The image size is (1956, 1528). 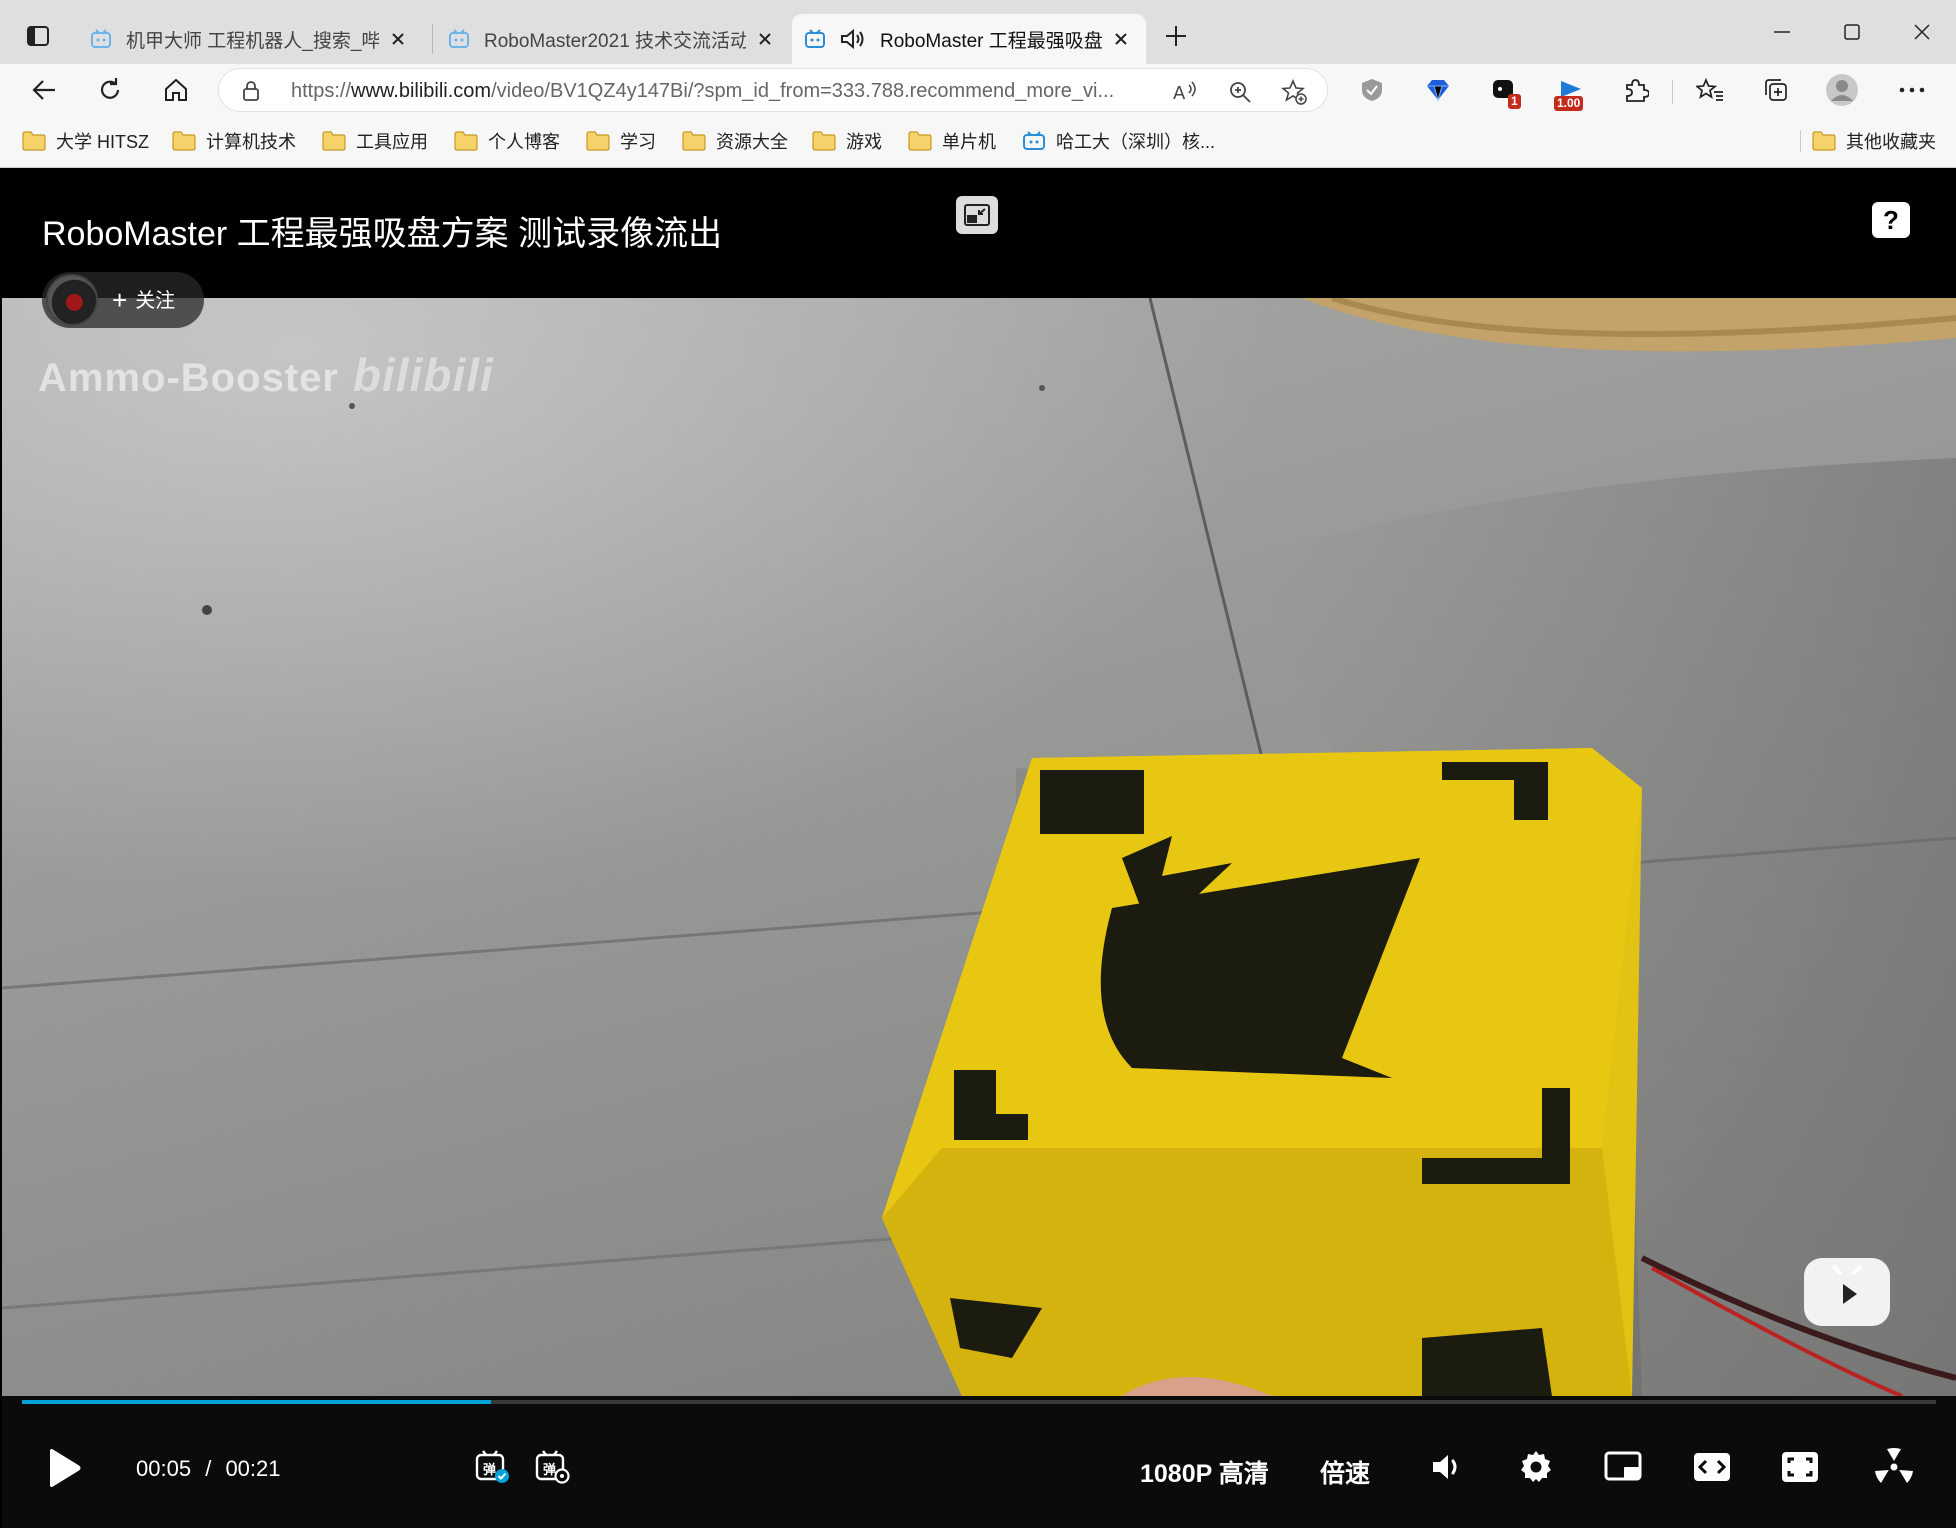 What do you see at coordinates (1891, 142) in the screenshot?
I see `bookmark-label: 其他收藏夹` at bounding box center [1891, 142].